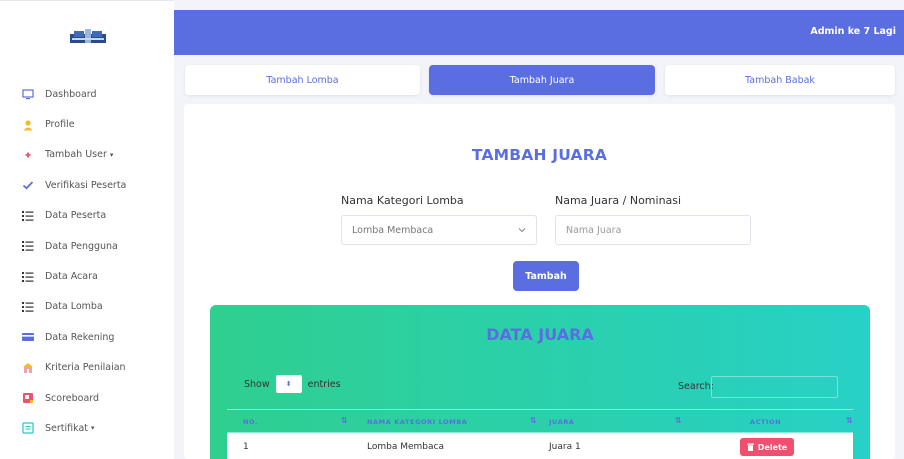 This screenshot has width=904, height=459. Describe the element at coordinates (72, 398) in the screenshot. I see `sidebar-item-label: Scoreboard` at that location.